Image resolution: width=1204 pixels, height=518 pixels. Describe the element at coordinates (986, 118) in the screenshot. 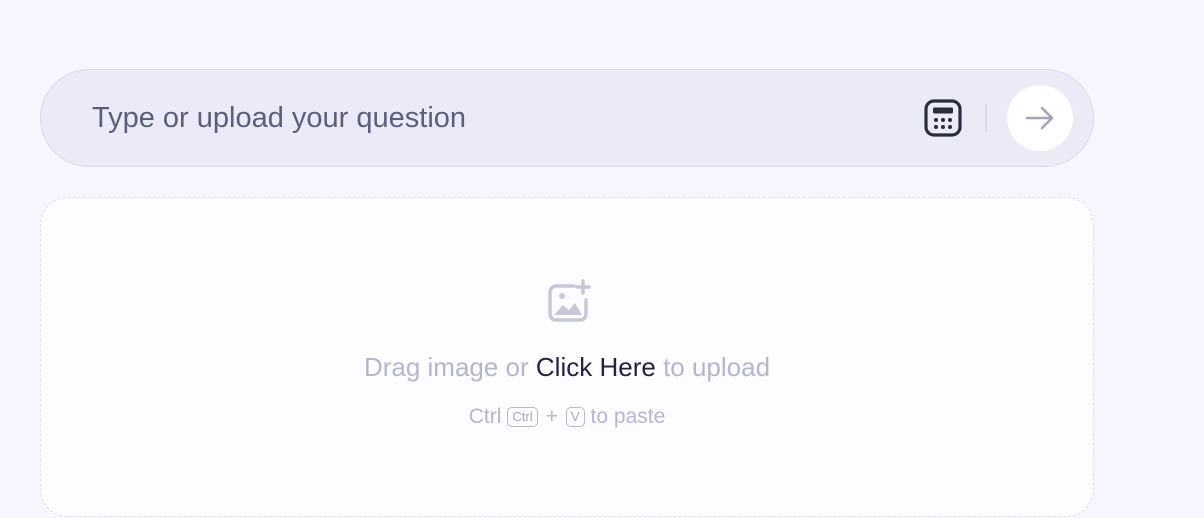

I see `bar-divider` at that location.